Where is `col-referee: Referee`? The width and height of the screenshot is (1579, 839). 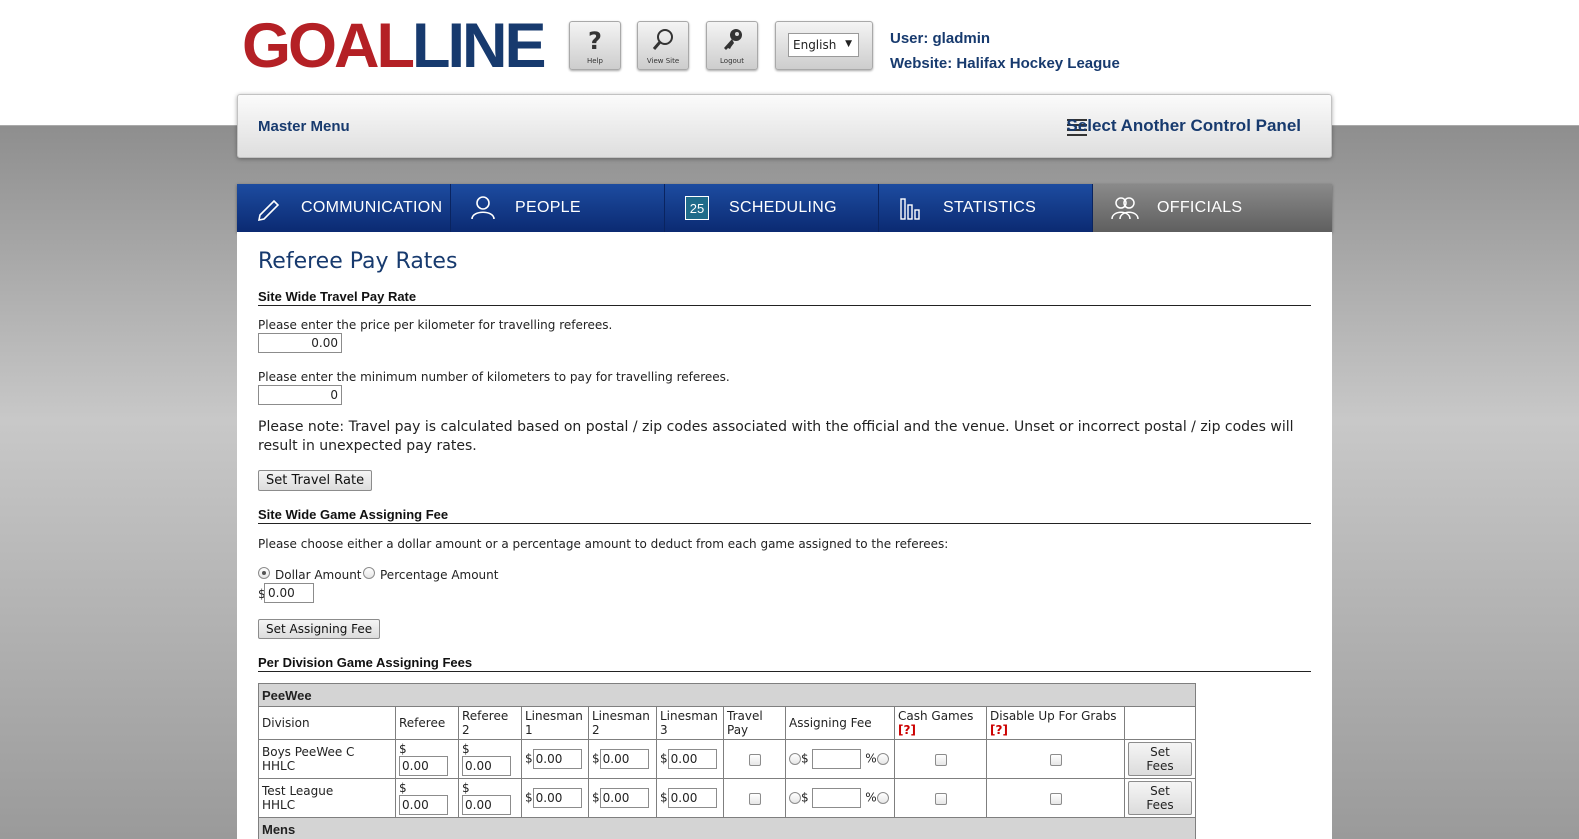
col-referee: Referee is located at coordinates (427, 723).